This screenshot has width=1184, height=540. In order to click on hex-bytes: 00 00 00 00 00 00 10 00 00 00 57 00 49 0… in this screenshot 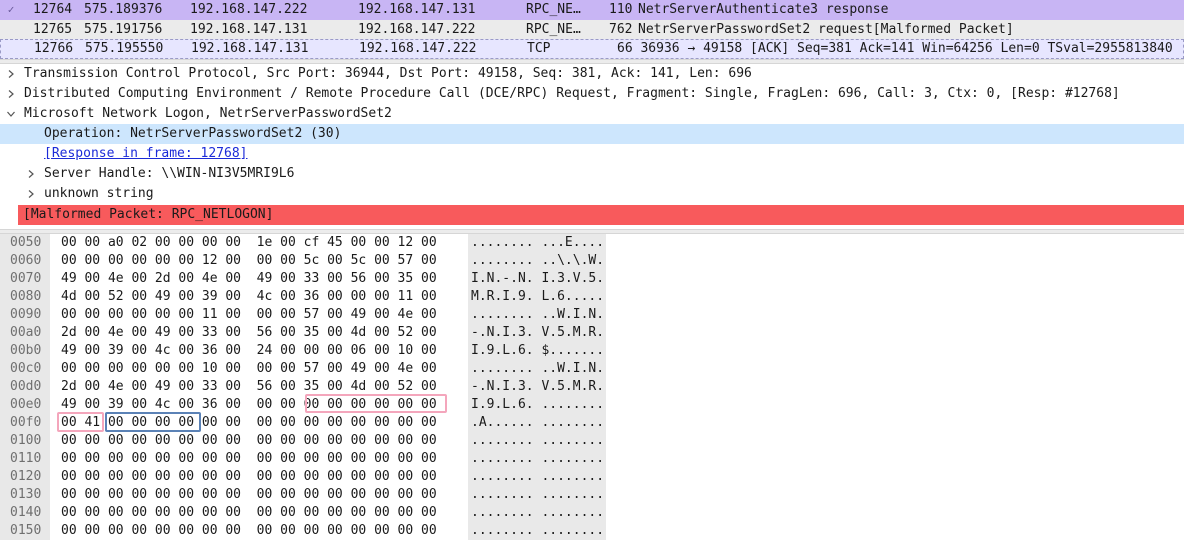, I will do `click(249, 369)`.